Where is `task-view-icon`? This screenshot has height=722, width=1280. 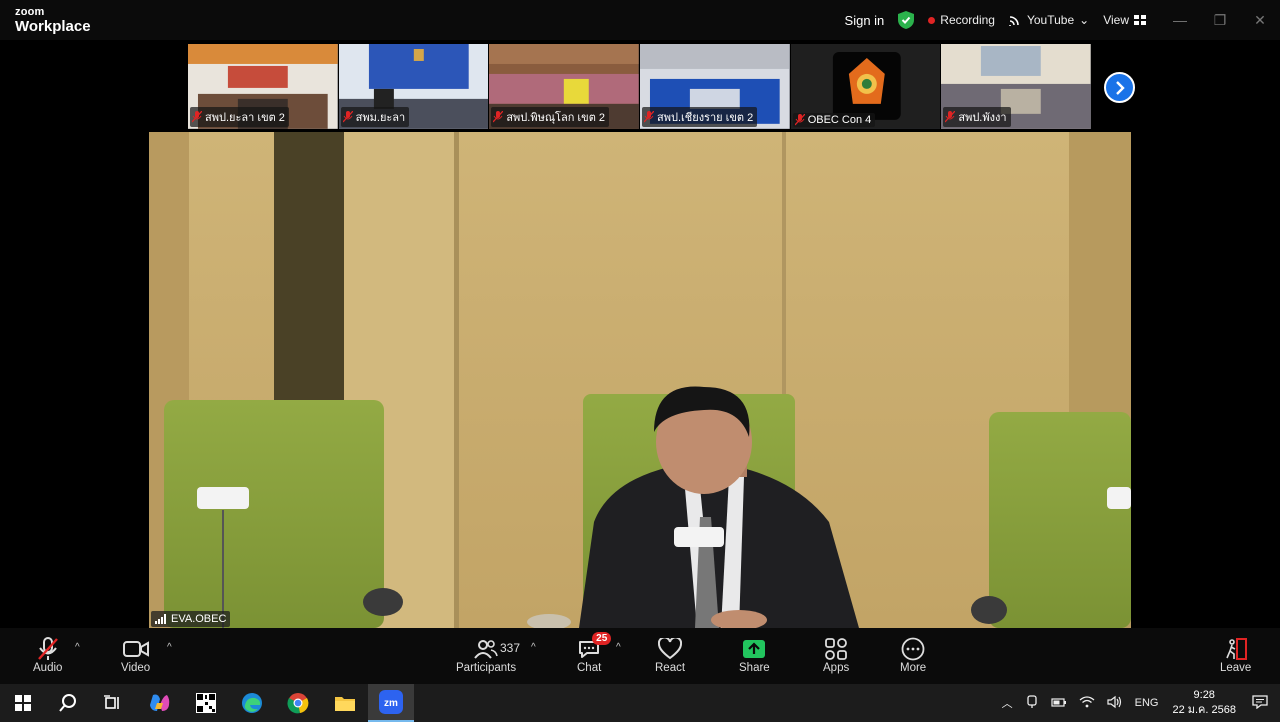
task-view-icon is located at coordinates (113, 703).